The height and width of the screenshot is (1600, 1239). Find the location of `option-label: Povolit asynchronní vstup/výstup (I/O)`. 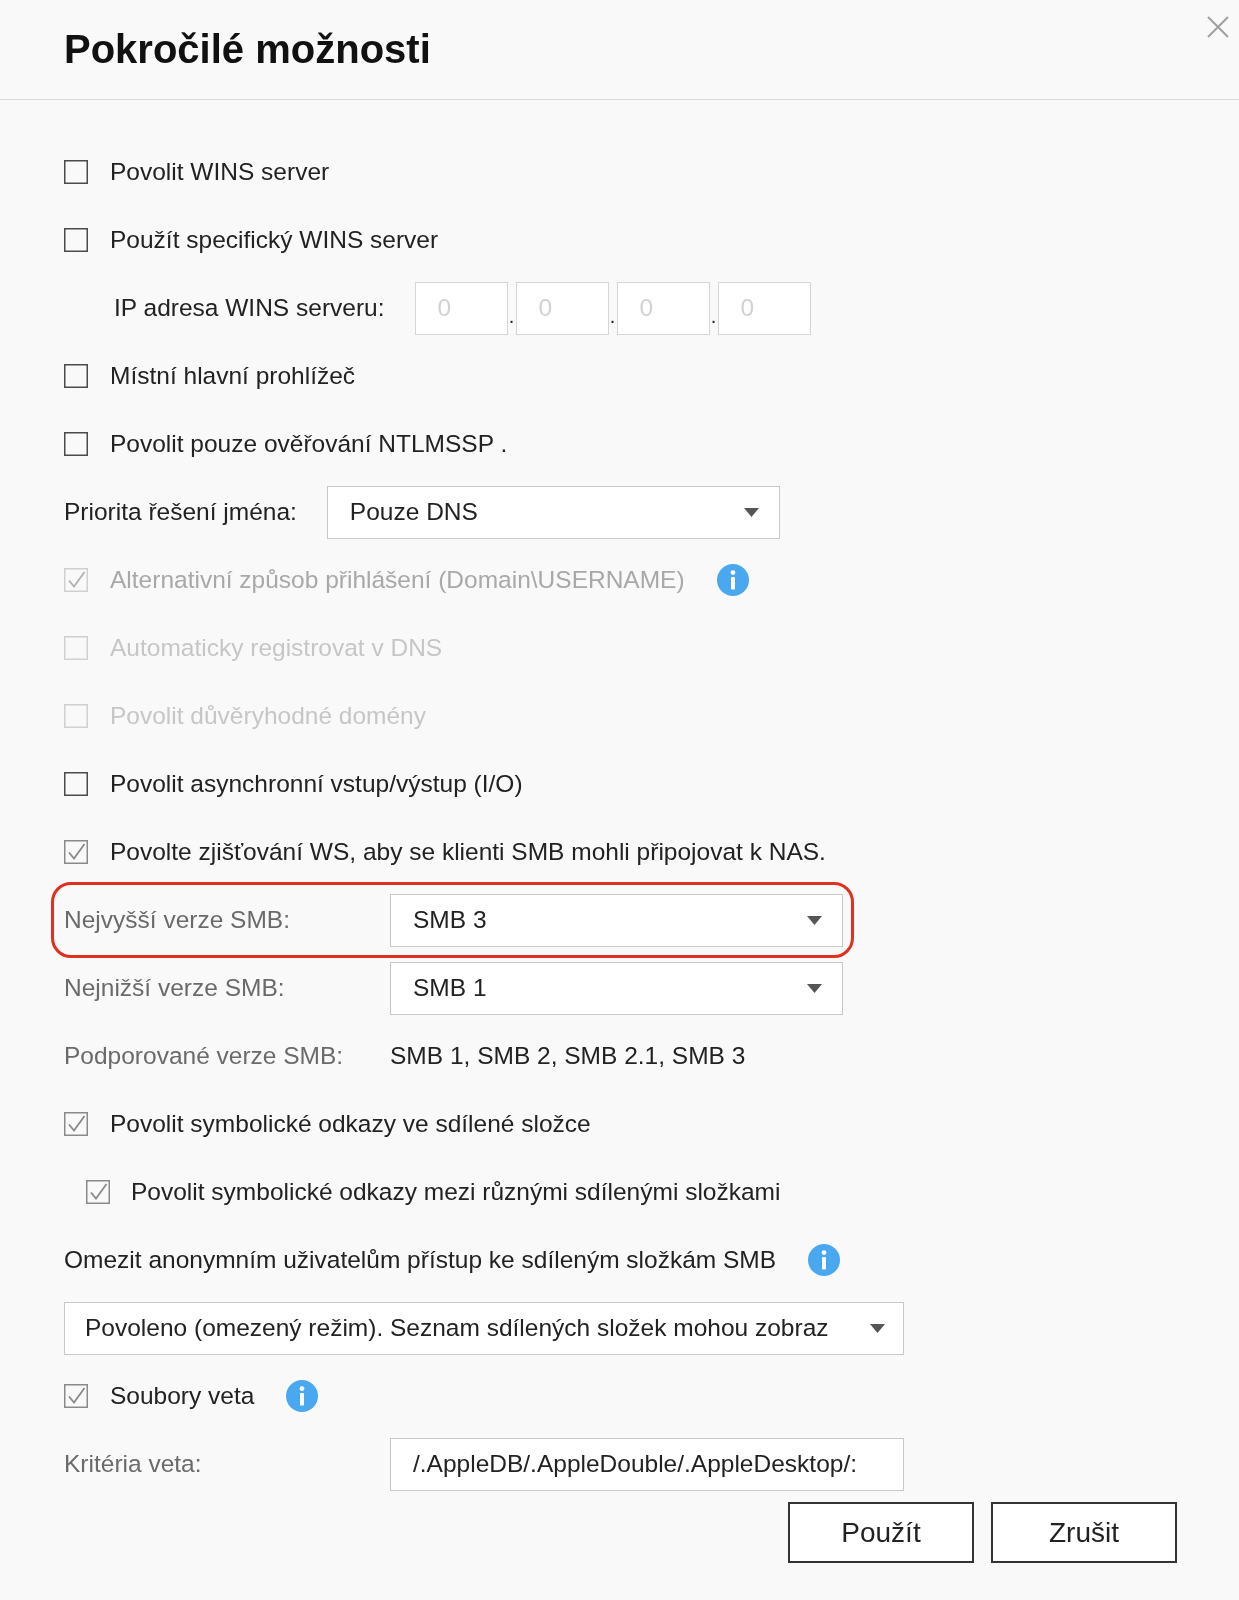

option-label: Povolit asynchronní vstup/výstup (I/O) is located at coordinates (316, 784).